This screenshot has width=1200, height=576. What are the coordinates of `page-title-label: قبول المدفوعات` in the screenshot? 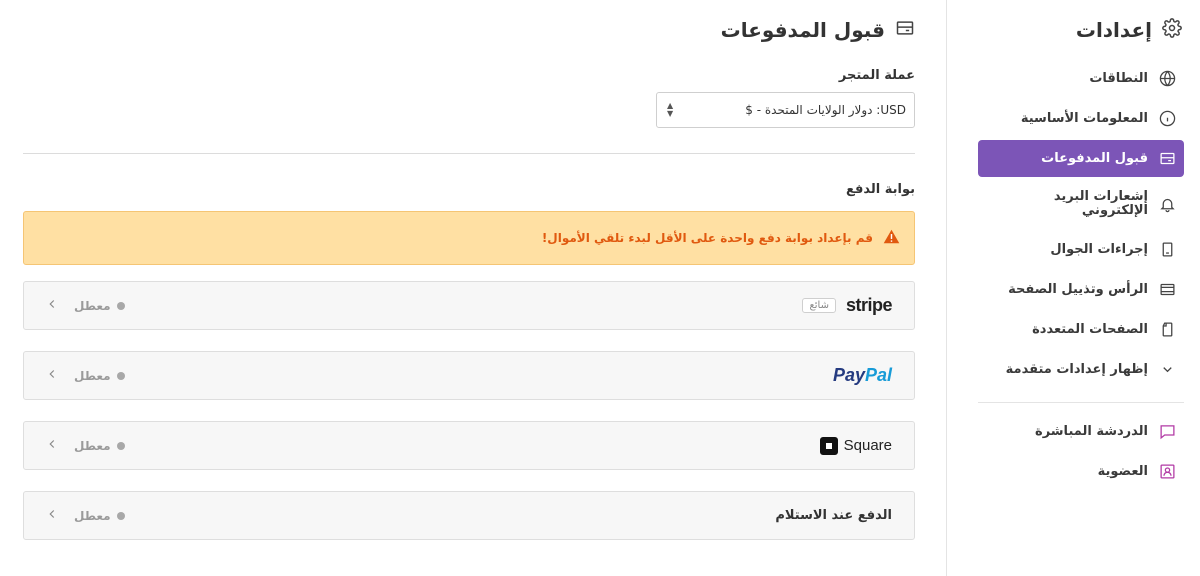 It's located at (802, 30).